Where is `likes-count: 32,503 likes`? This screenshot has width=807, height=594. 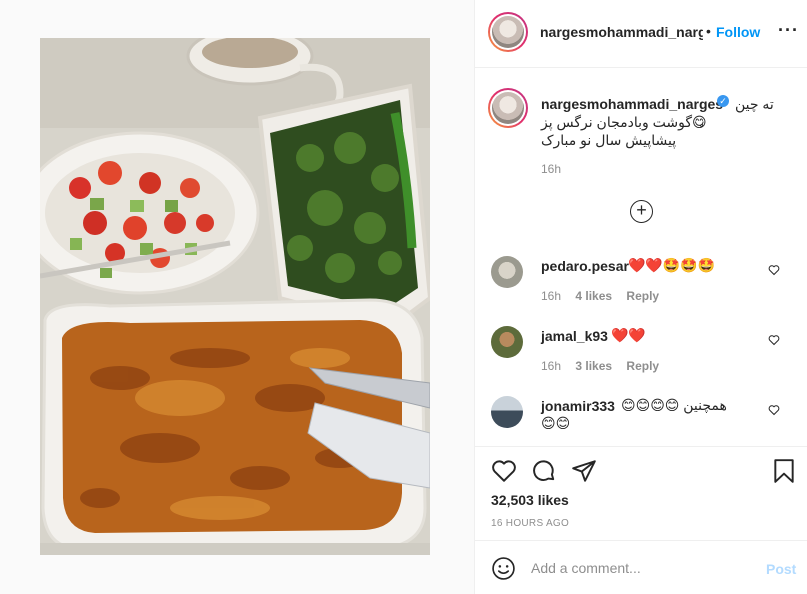 likes-count: 32,503 likes is located at coordinates (530, 500).